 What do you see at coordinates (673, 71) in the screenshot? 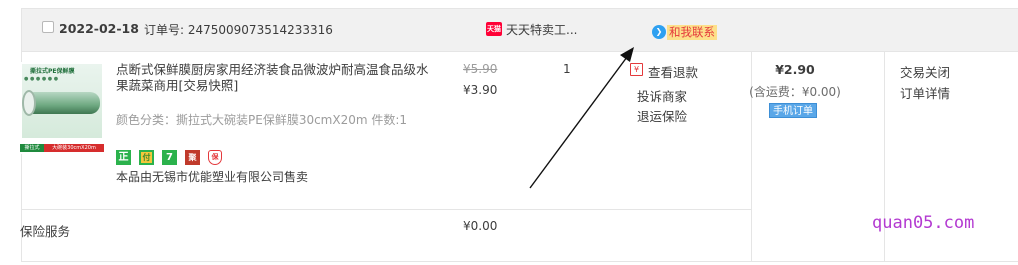
I see `view-refund-link: 查看退款` at bounding box center [673, 71].